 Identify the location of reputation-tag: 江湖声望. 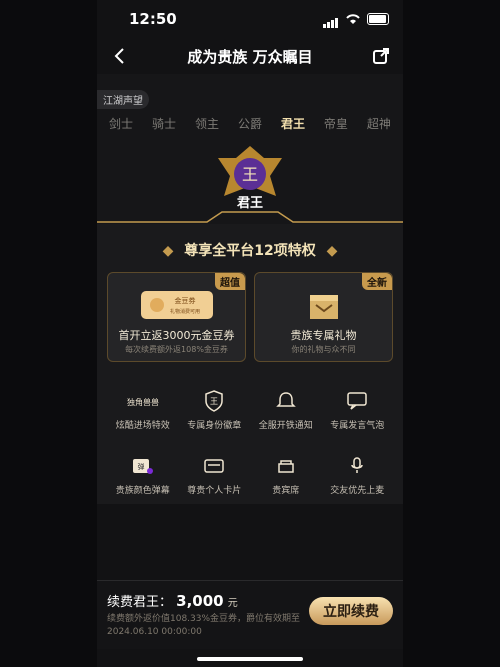
(123, 99).